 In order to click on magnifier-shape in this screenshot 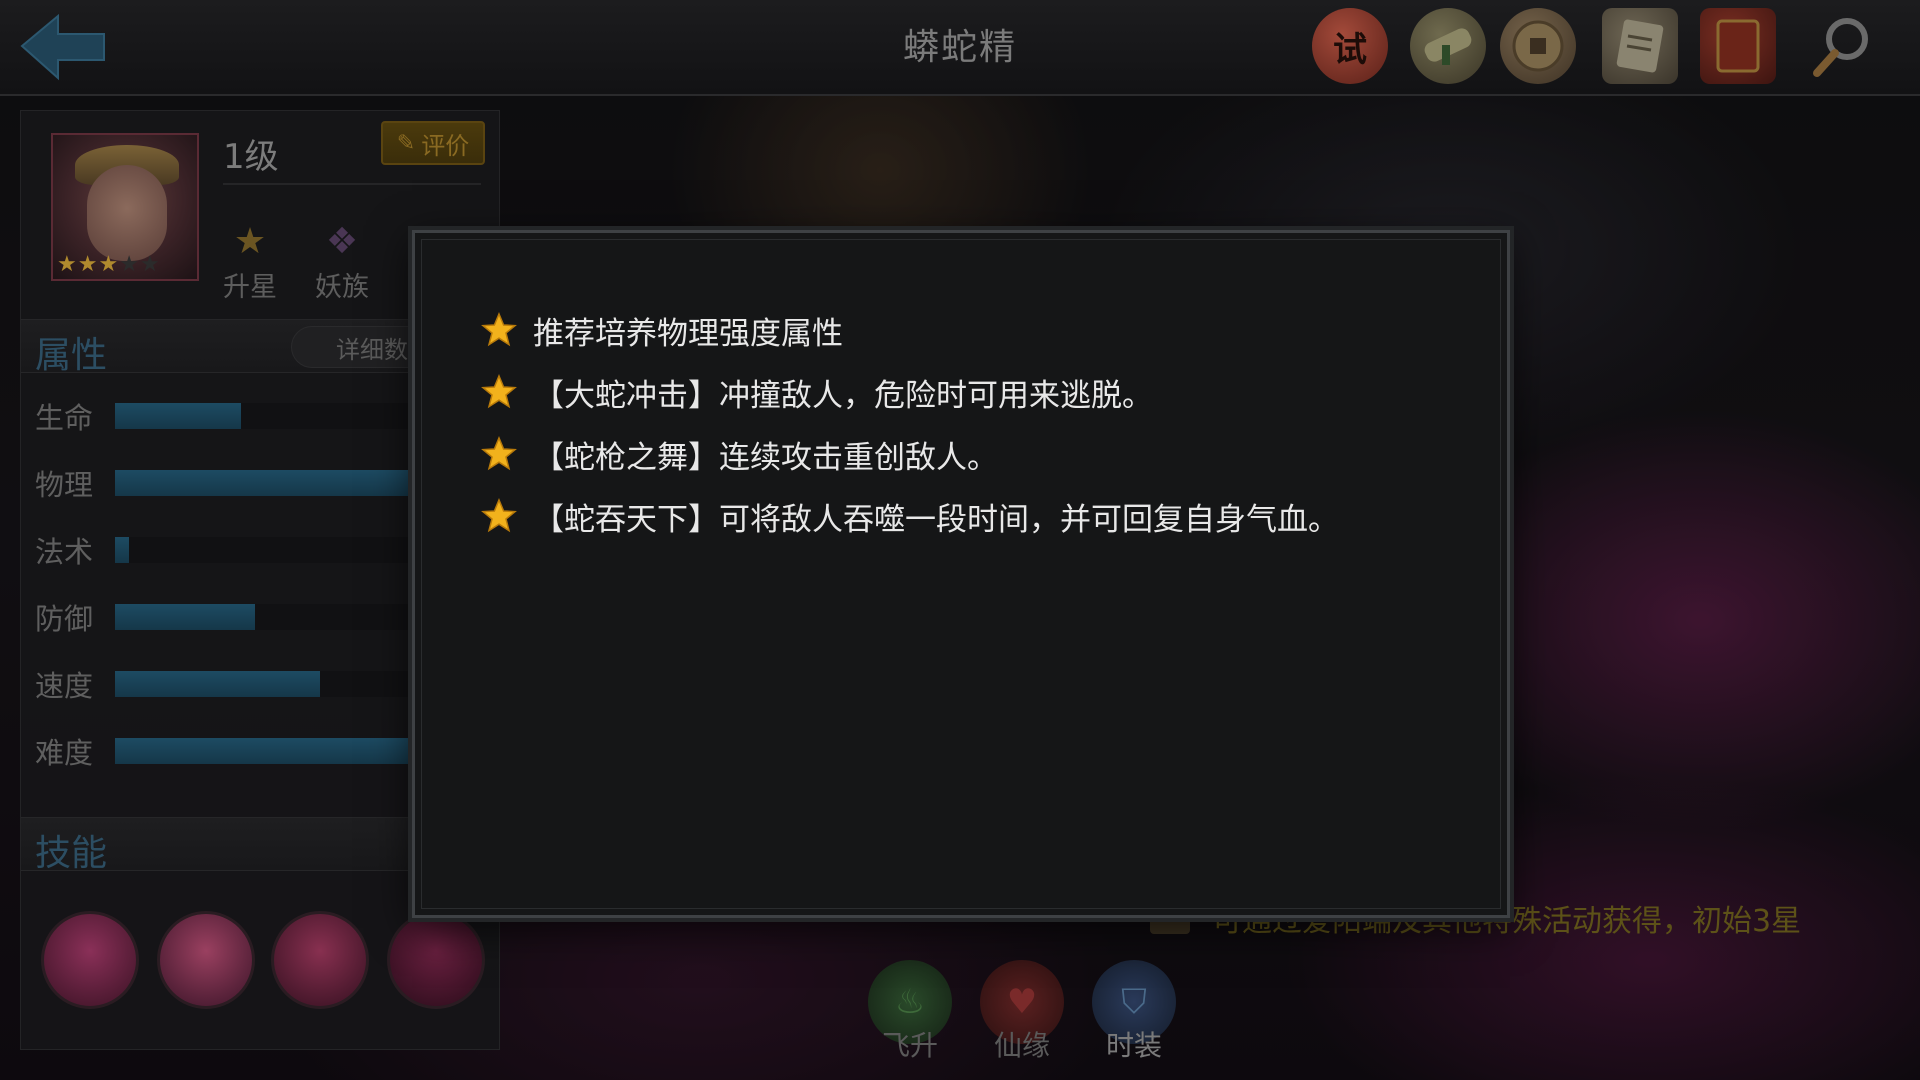, I will do `click(1840, 47)`.